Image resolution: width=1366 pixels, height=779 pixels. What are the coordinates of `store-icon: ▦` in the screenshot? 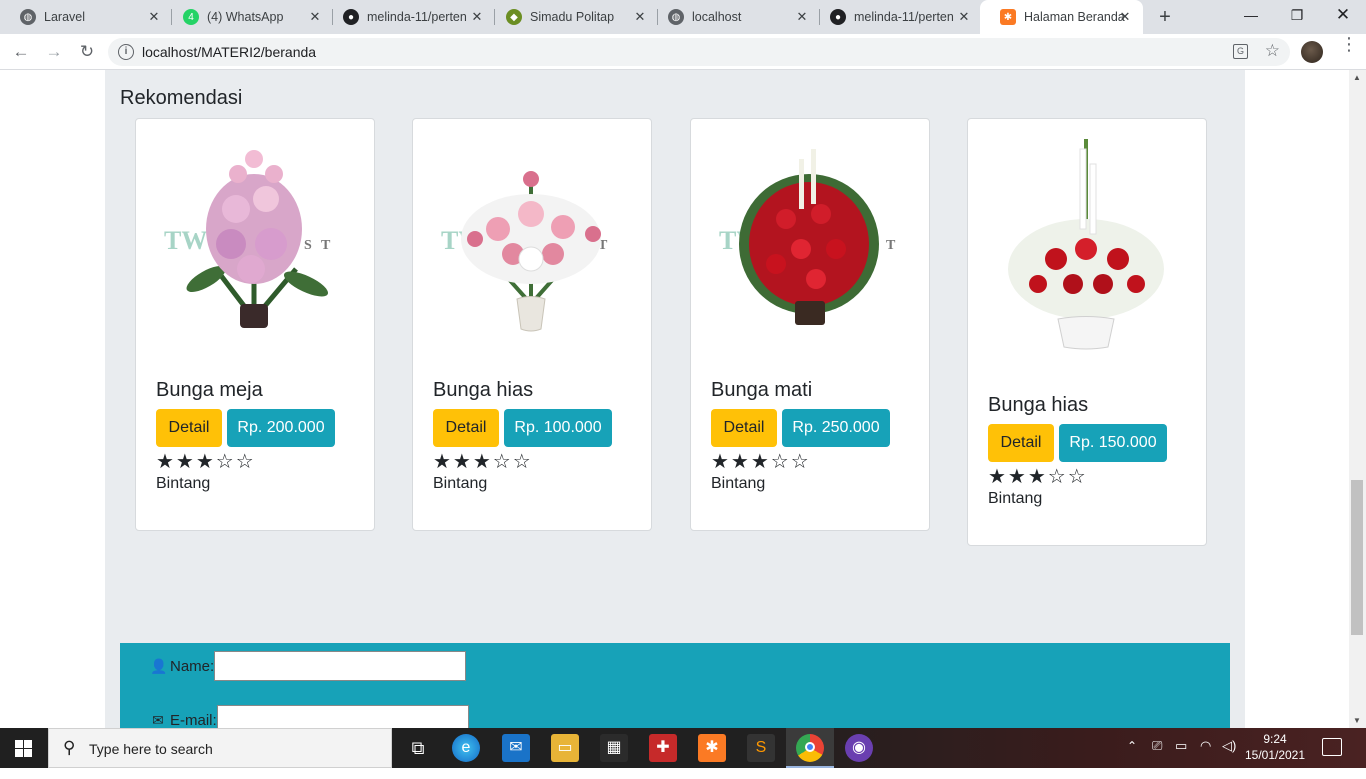 It's located at (614, 748).